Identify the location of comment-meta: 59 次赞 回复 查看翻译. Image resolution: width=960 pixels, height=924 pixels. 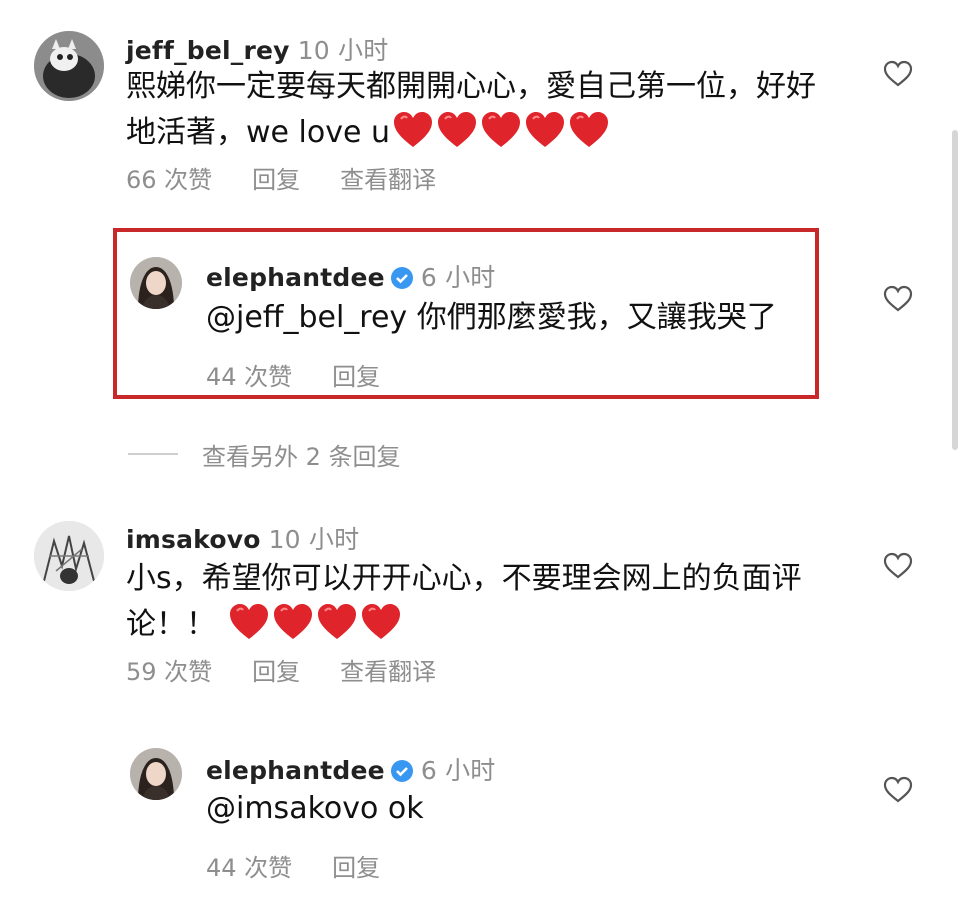
(301, 669).